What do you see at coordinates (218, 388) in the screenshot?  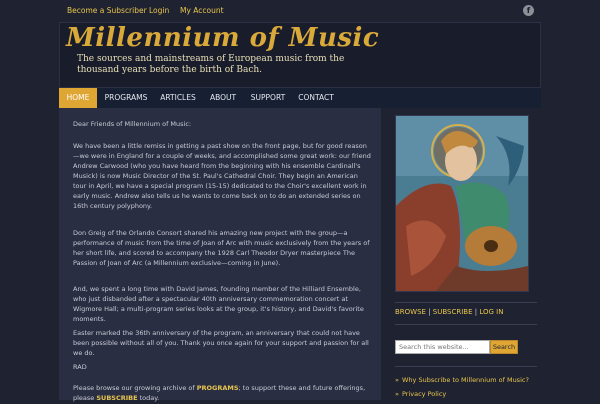 I see `programs-link: PROGRAMS` at bounding box center [218, 388].